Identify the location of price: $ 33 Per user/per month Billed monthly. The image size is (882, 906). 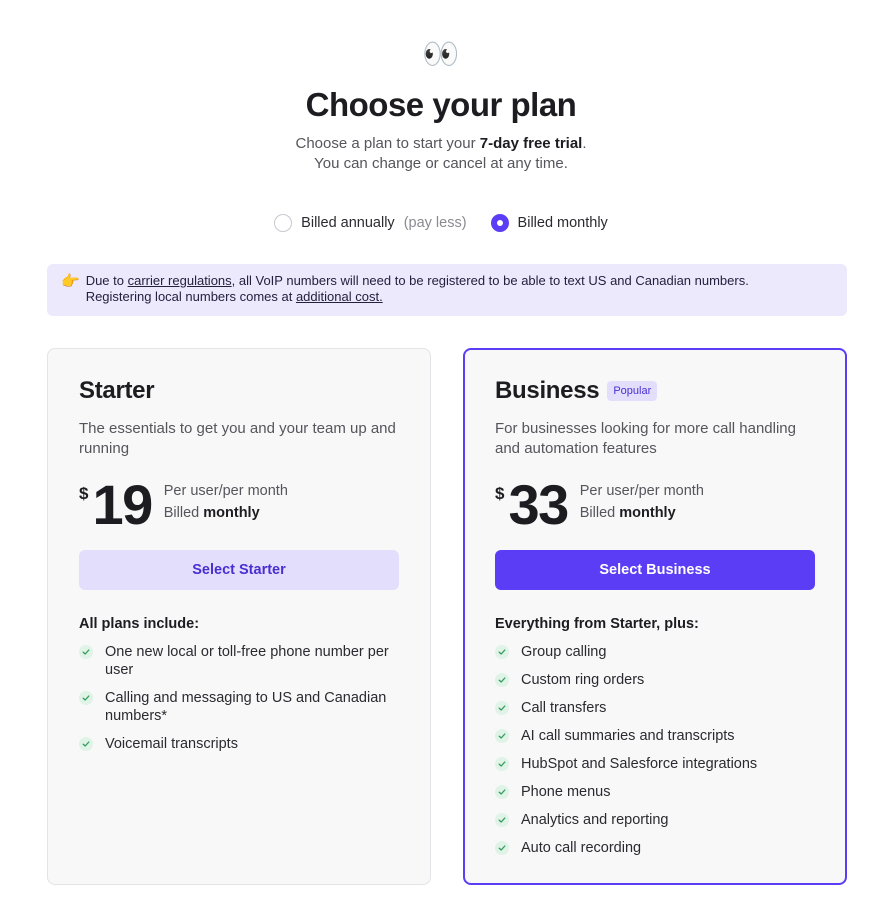
(655, 504).